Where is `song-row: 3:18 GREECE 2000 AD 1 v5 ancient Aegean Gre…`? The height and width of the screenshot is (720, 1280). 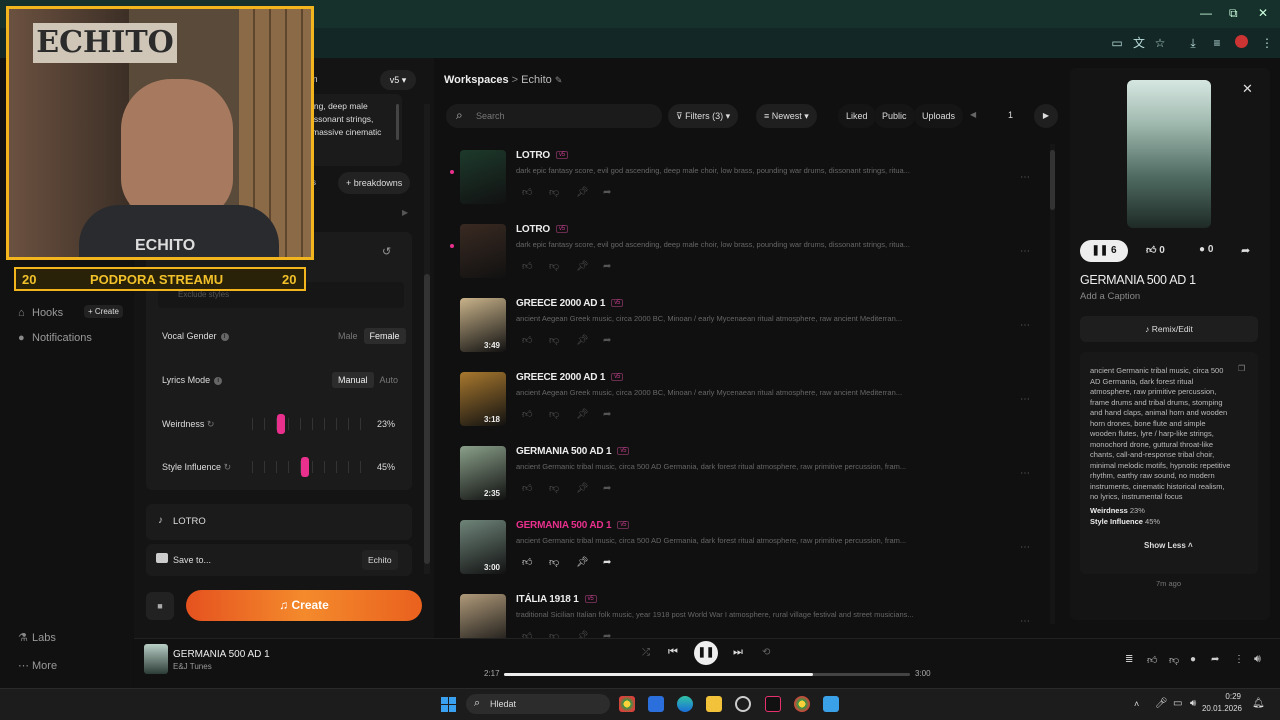
song-row: 3:18 GREECE 2000 AD 1 v5 ancient Aegean Gre… is located at coordinates (755, 407).